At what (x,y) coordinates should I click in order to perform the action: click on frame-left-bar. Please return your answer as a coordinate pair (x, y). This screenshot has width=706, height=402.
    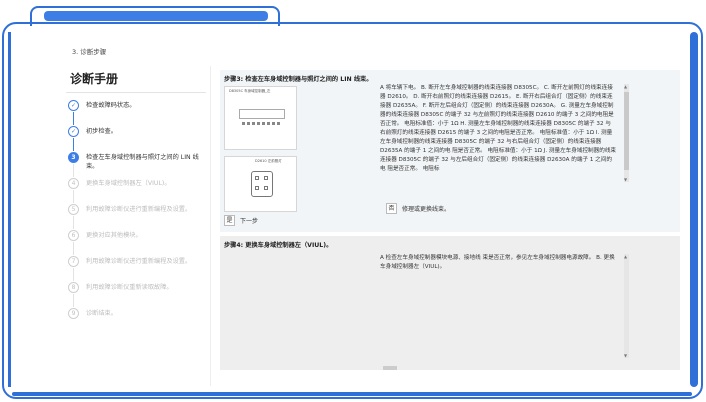
    Looking at the image, I should click on (9, 209).